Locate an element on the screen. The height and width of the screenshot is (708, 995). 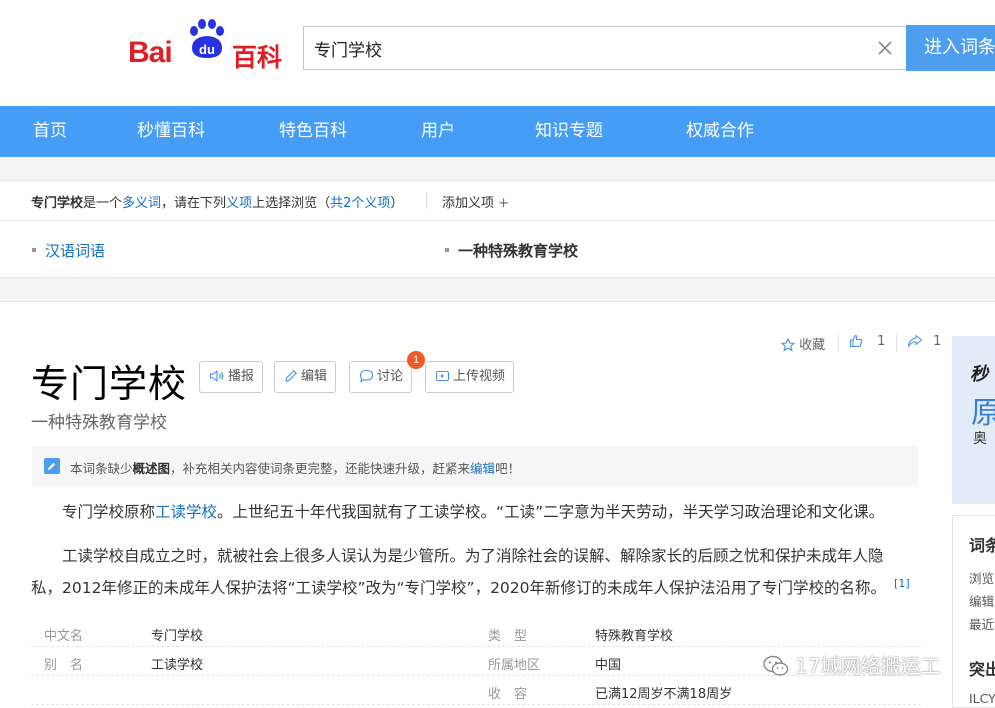
video-icon is located at coordinates (442, 375).